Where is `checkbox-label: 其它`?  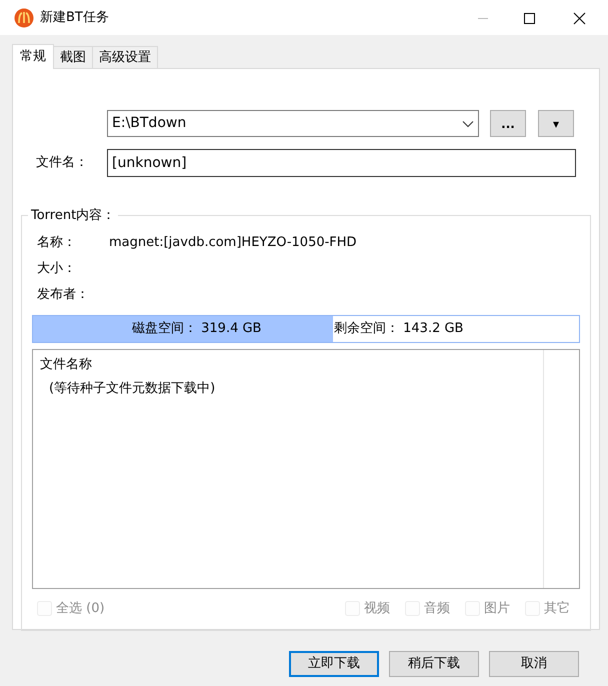
checkbox-label: 其它 is located at coordinates (557, 609).